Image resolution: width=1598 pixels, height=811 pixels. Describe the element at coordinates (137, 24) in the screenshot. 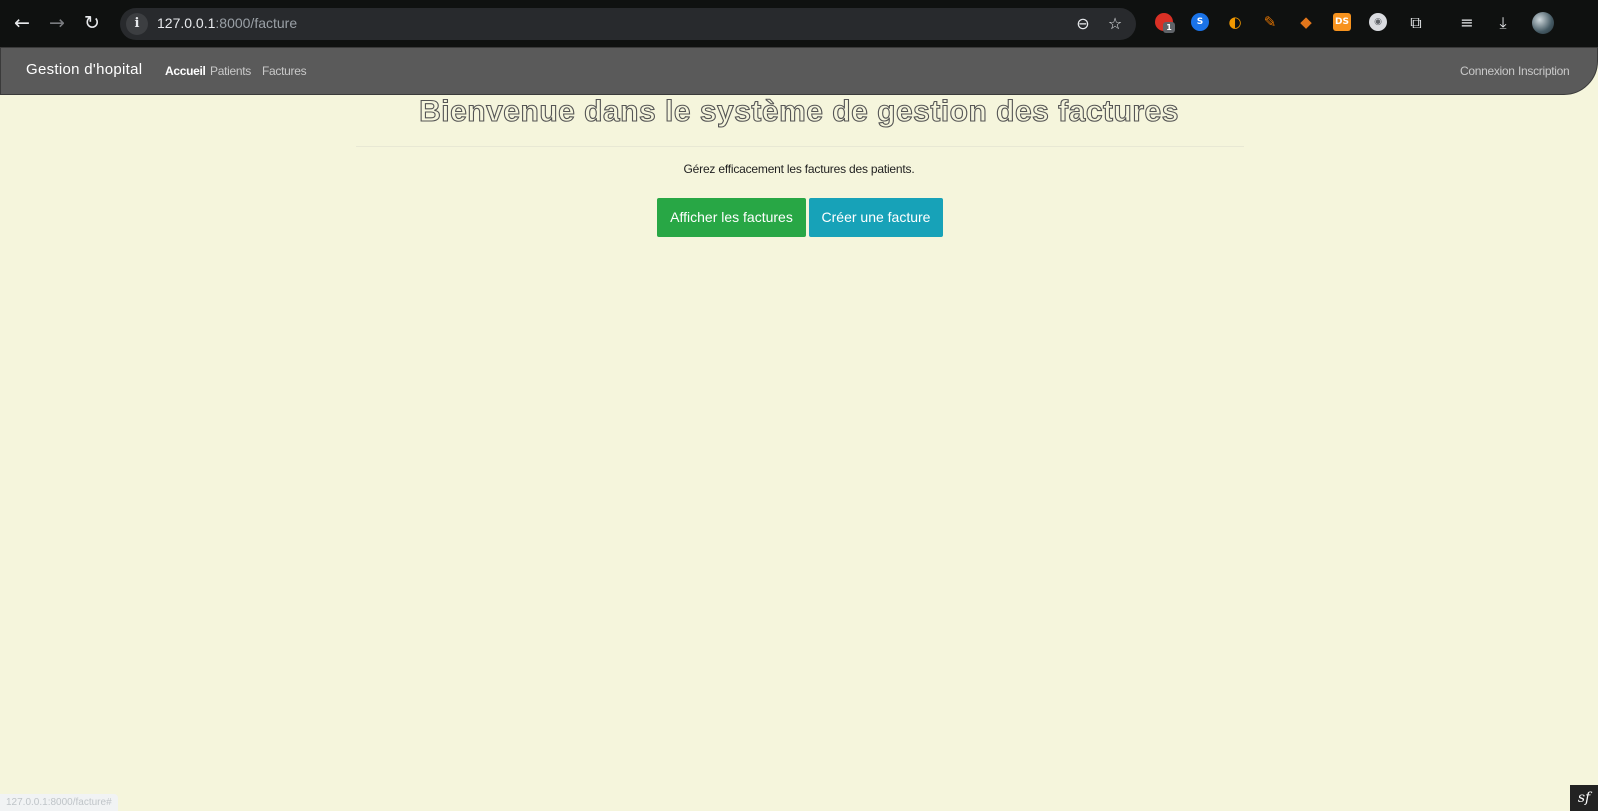

I see `site-info-icon: i` at that location.